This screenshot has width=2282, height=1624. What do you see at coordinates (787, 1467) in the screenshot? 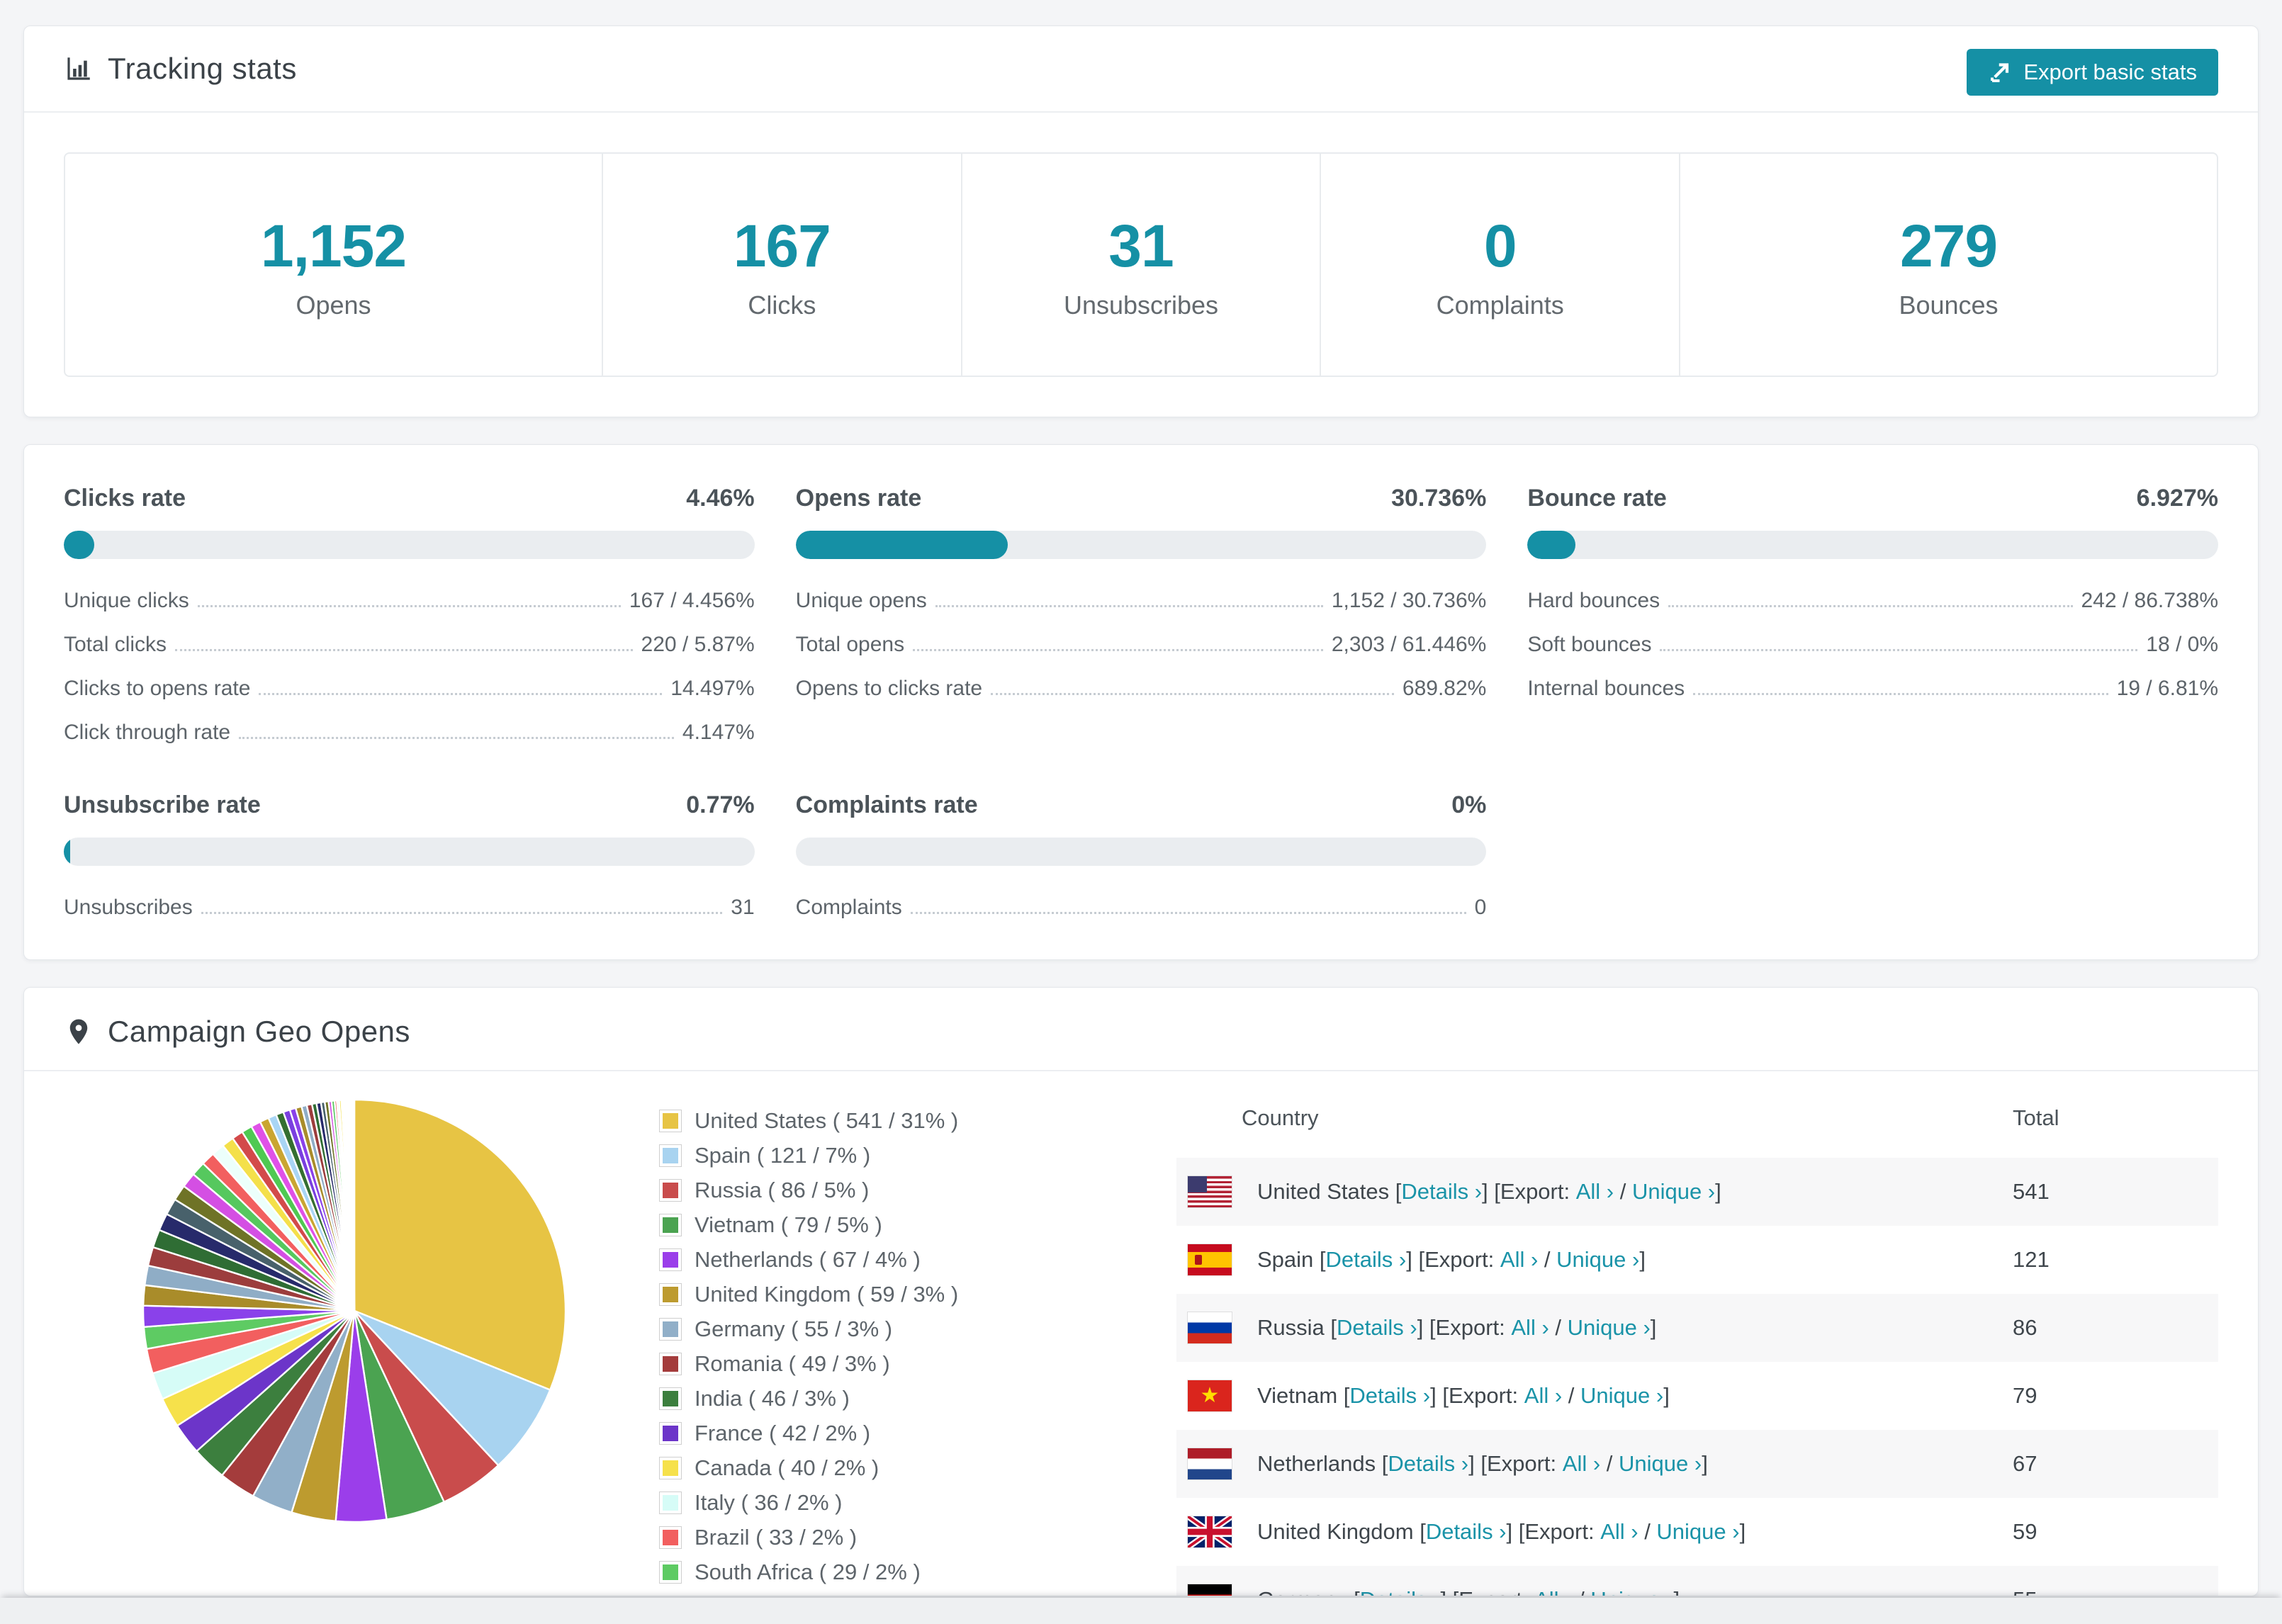
I see `legend-label: Canada ( 40 / 2% )` at bounding box center [787, 1467].